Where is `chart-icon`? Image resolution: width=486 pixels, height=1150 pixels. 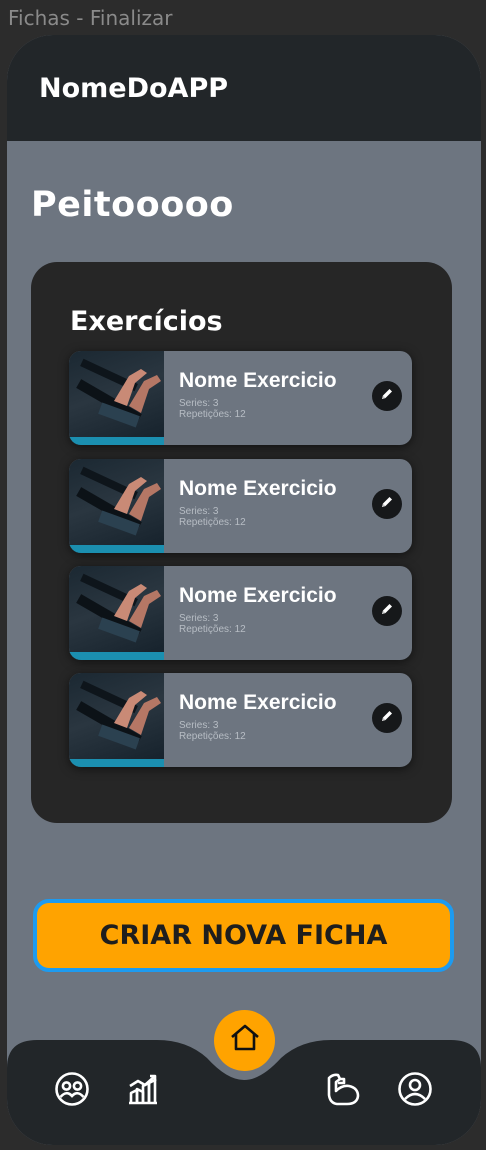 chart-icon is located at coordinates (143, 1091).